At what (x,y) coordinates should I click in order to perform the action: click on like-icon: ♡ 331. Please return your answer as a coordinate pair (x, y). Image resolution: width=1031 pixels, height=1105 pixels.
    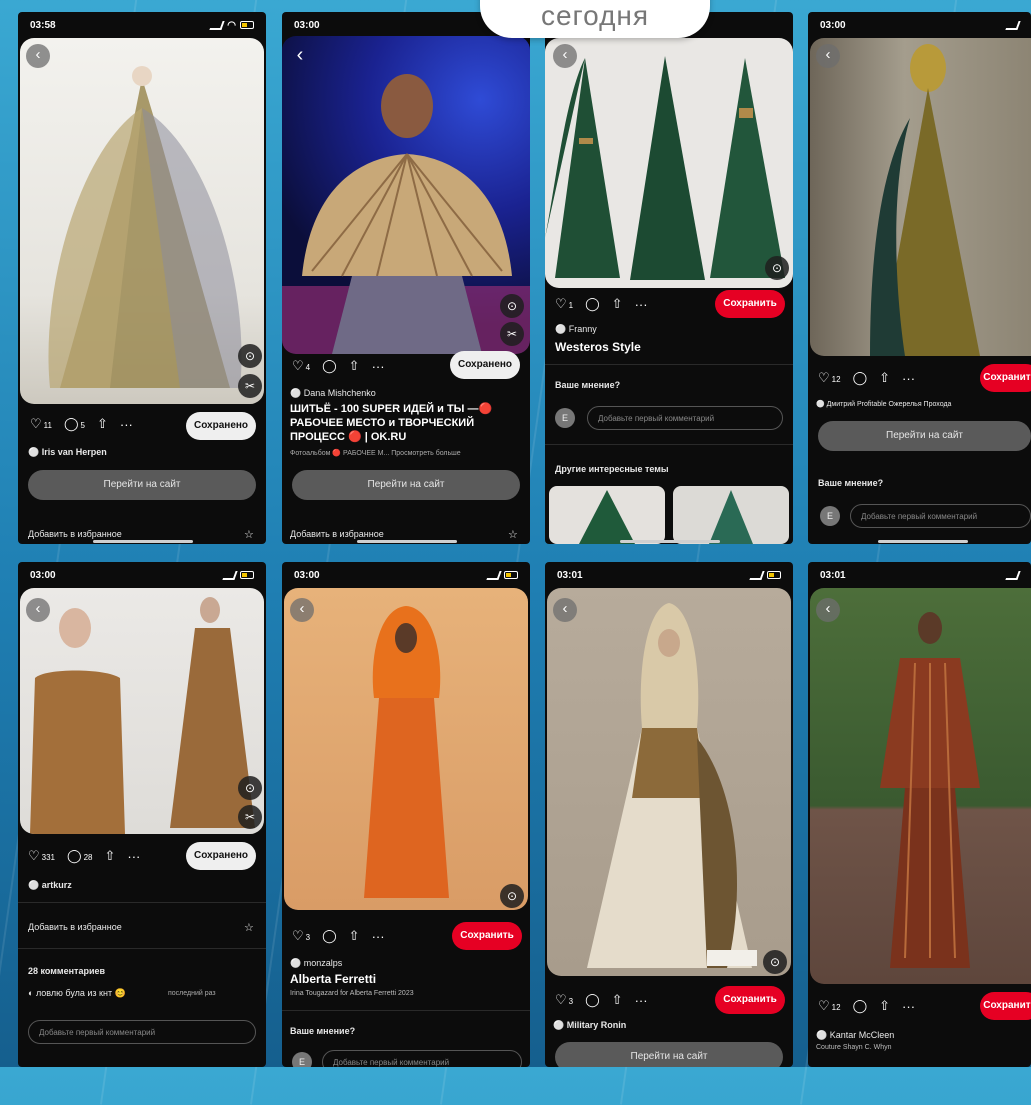
    Looking at the image, I should click on (41, 856).